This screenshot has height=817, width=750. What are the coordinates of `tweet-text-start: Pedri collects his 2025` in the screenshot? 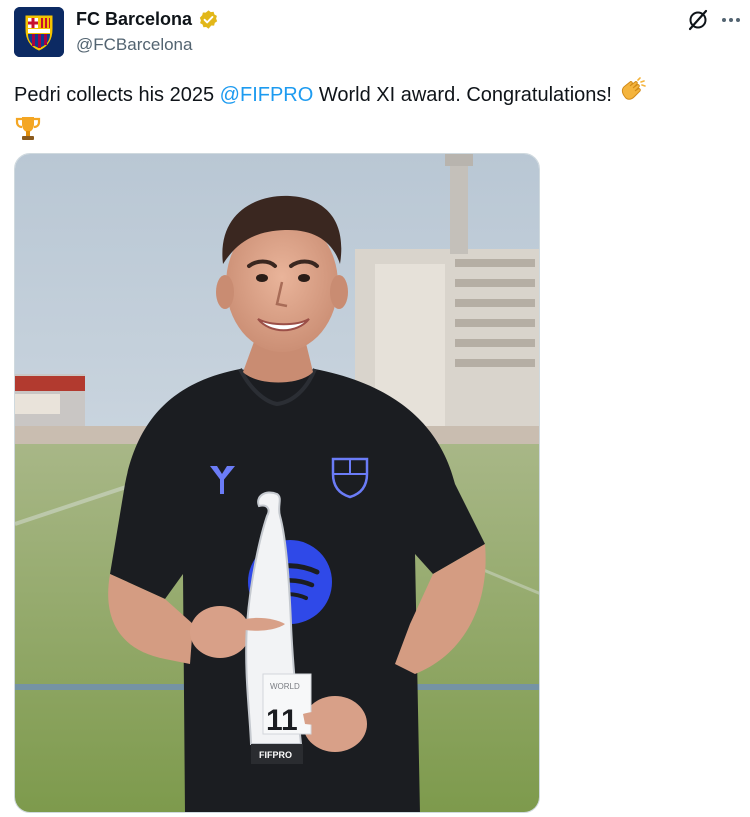 It's located at (117, 95).